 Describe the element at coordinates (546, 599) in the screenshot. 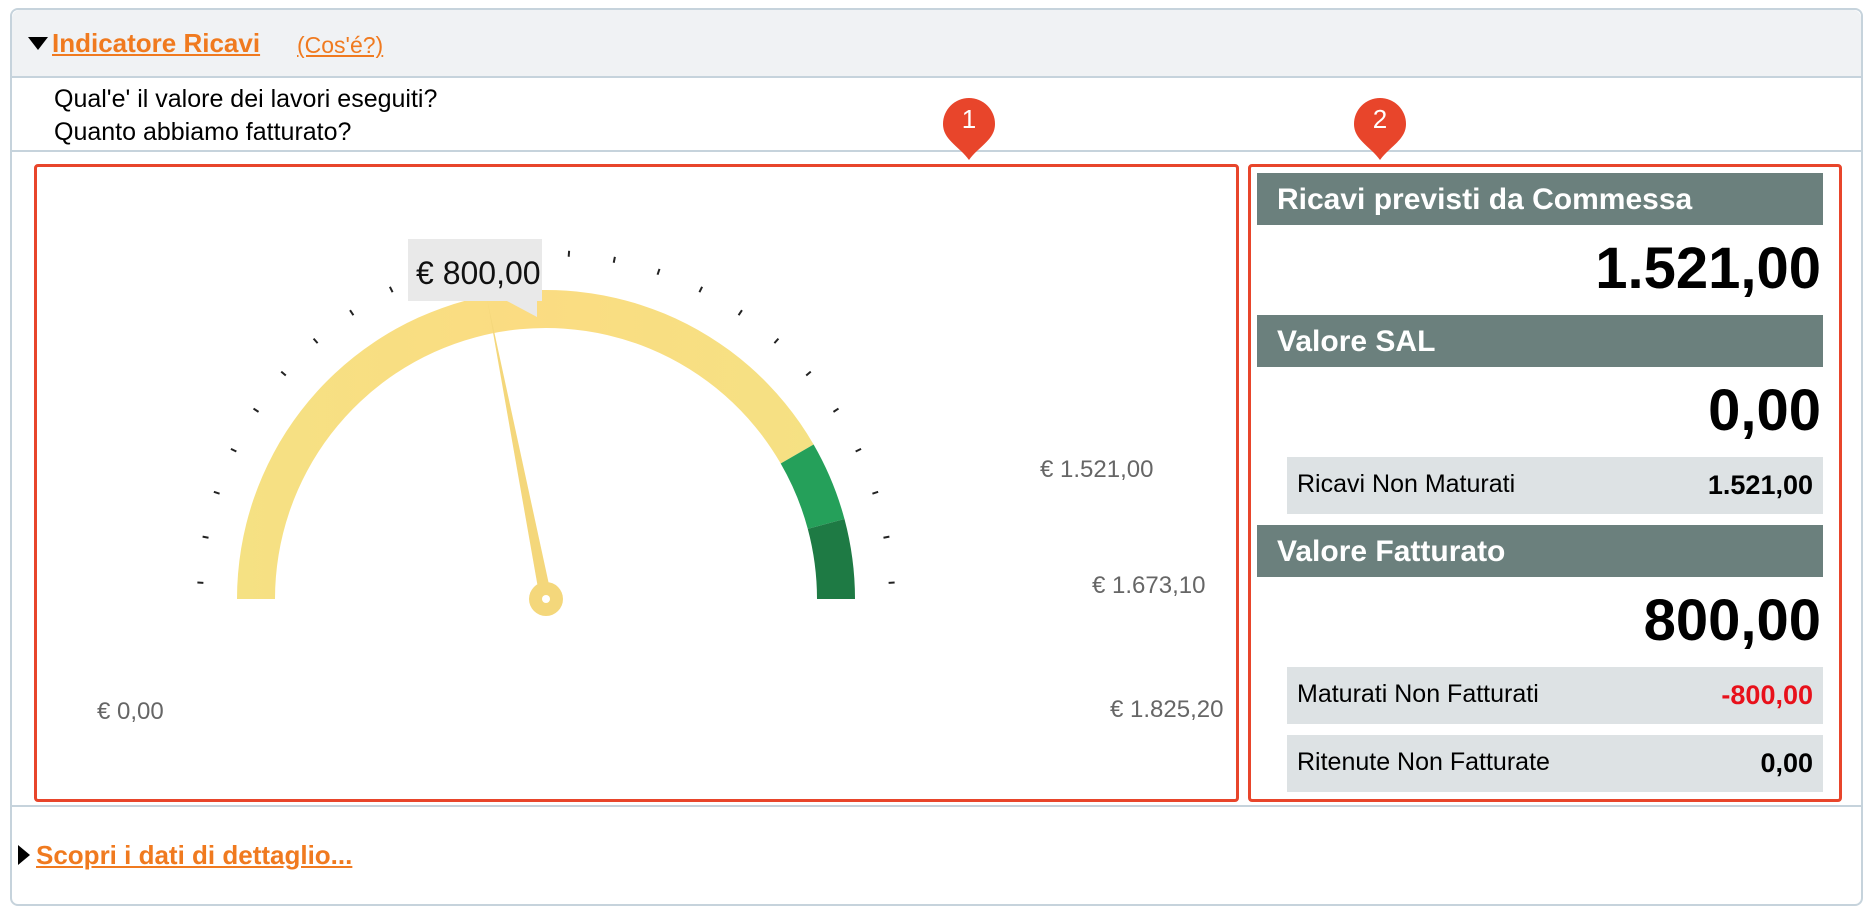

I see `gauge-needle-hub-dot` at that location.